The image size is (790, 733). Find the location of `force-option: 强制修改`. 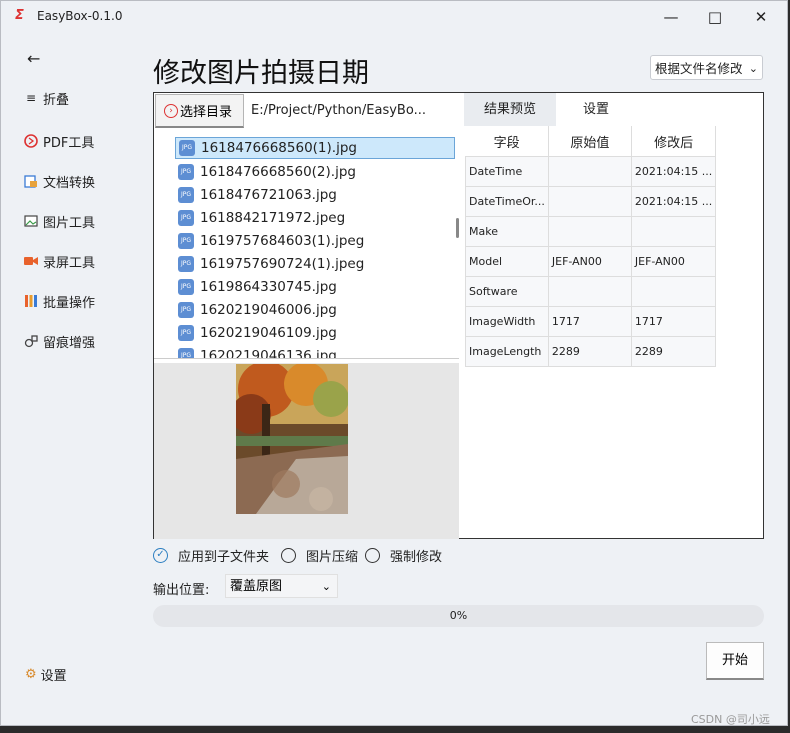

force-option: 强制修改 is located at coordinates (403, 555).